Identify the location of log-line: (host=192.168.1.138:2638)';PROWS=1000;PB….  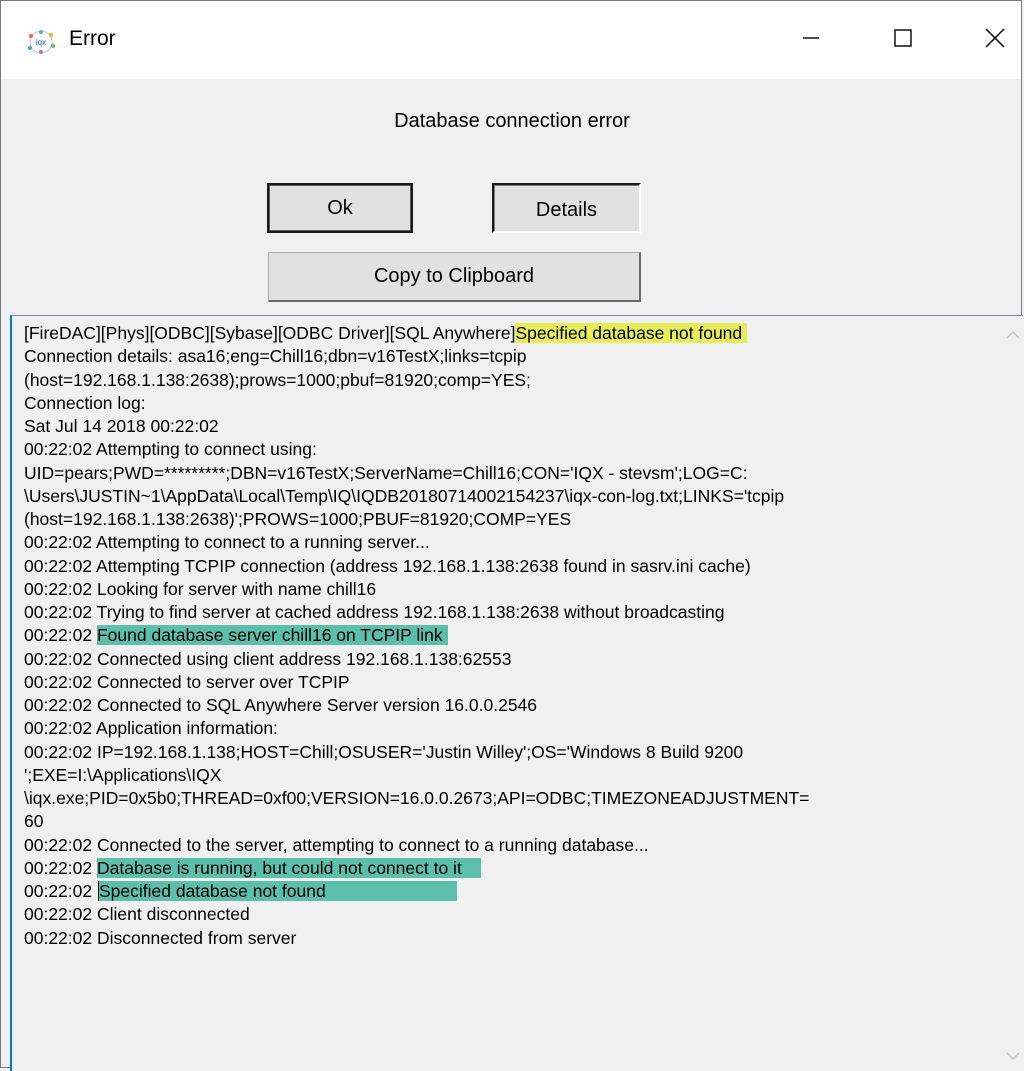
(509, 519).